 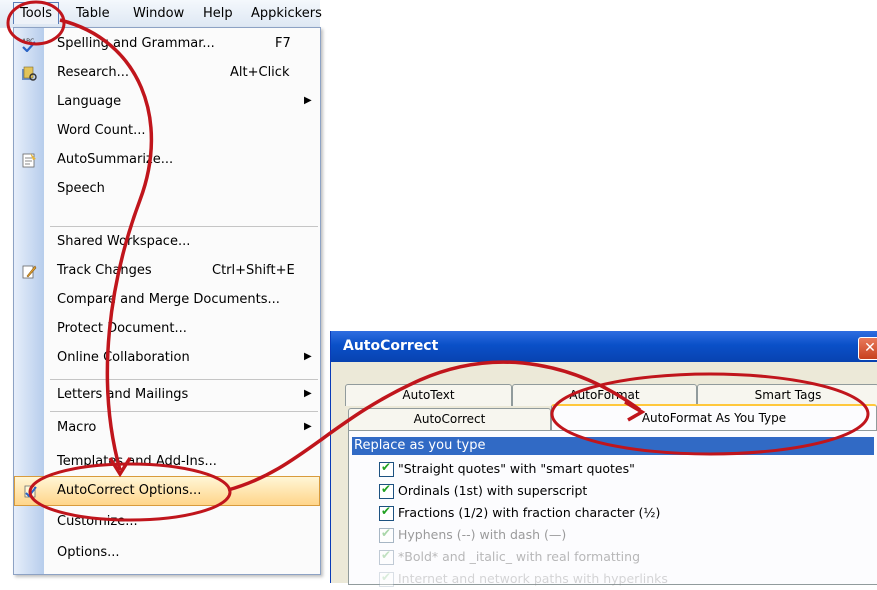 What do you see at coordinates (29, 73) in the screenshot?
I see `research-icon` at bounding box center [29, 73].